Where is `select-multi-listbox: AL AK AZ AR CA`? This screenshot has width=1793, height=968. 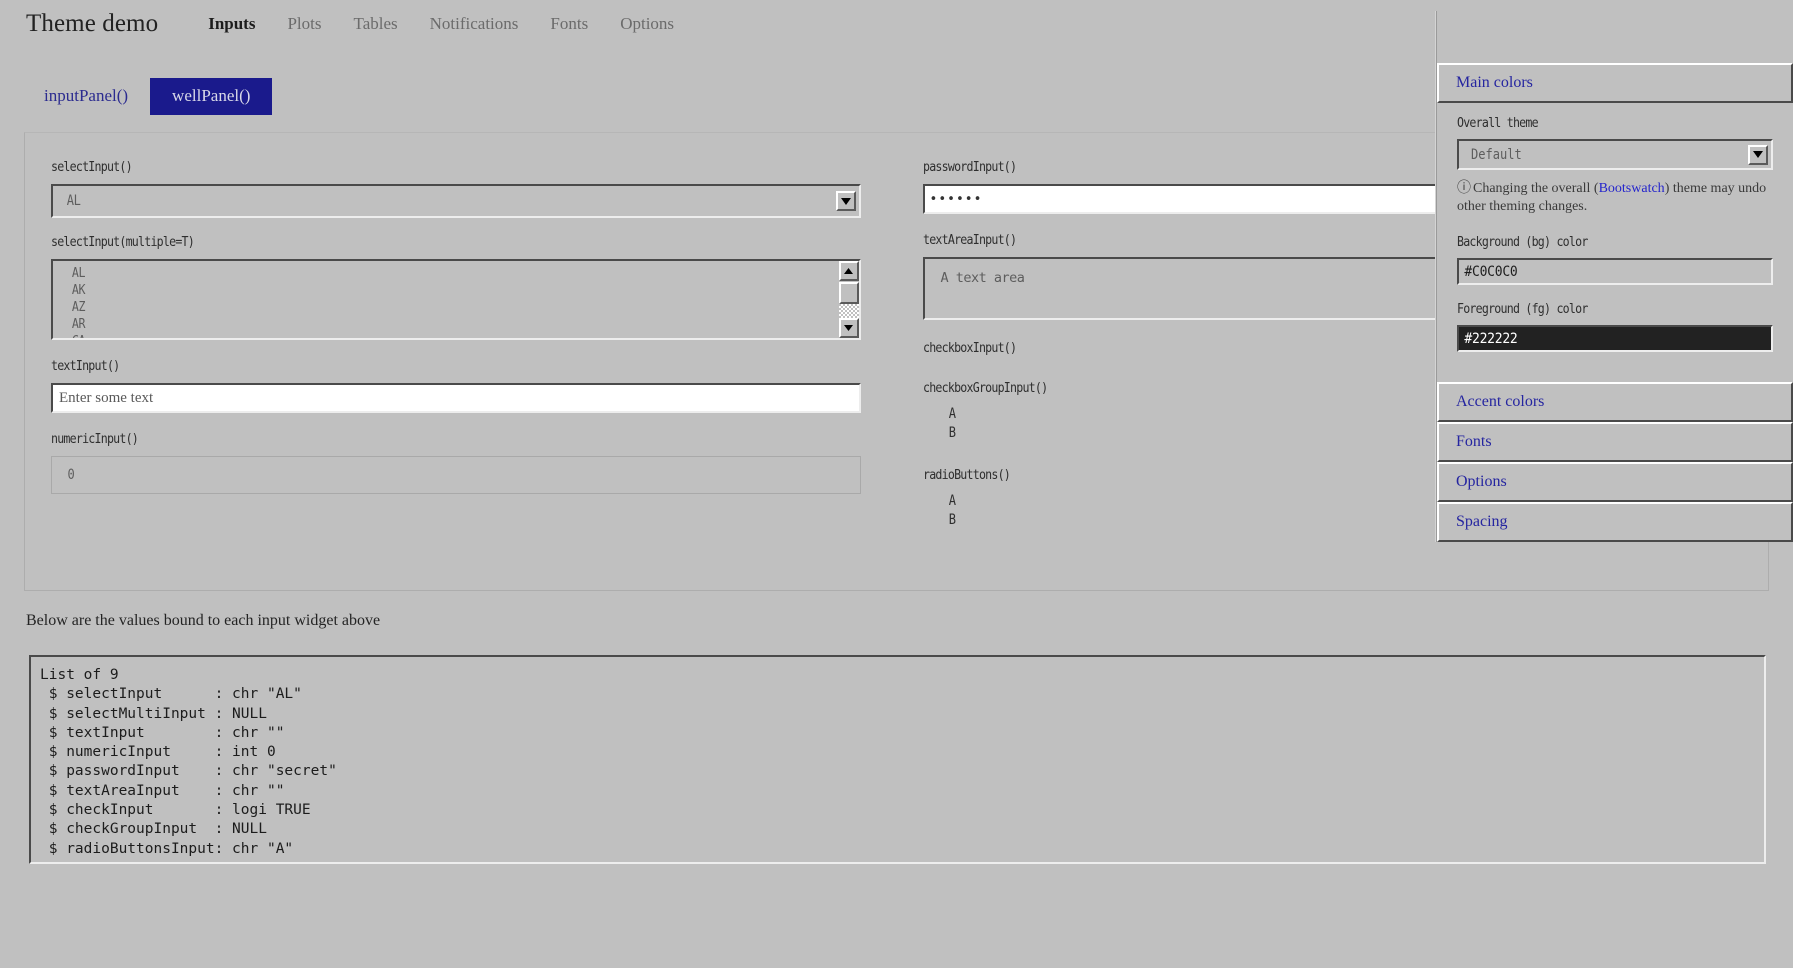 select-multi-listbox: AL AK AZ AR CA is located at coordinates (456, 299).